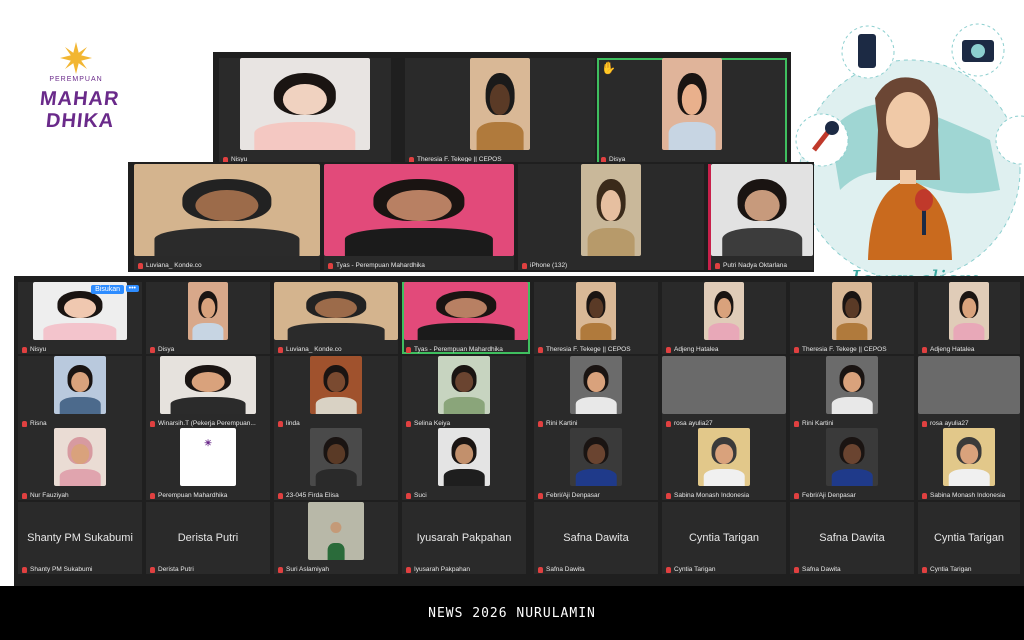 The width and height of the screenshot is (1024, 640). I want to click on participant-name: Risna, so click(38, 423).